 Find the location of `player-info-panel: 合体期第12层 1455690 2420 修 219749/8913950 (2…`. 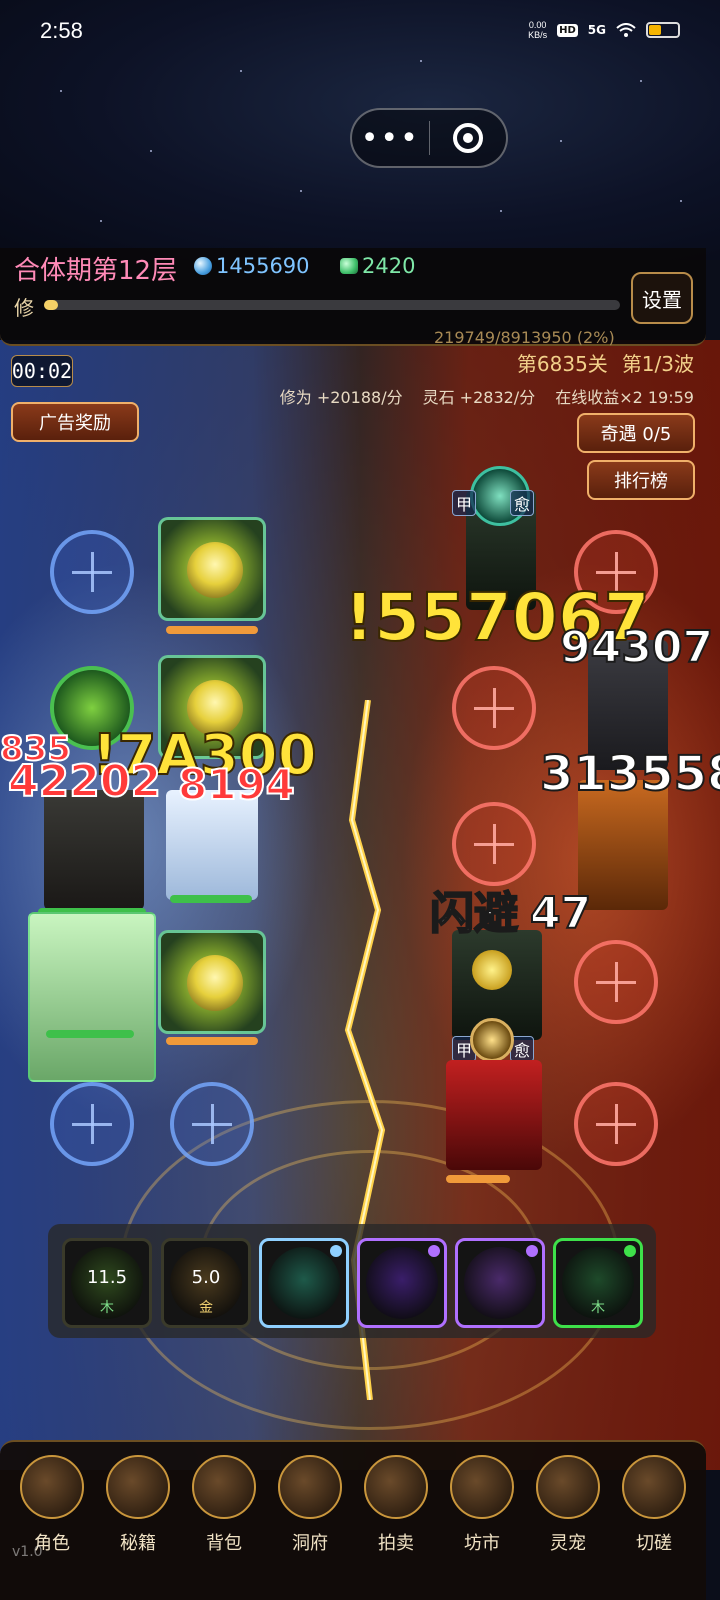

player-info-panel: 合体期第12层 1455690 2420 修 219749/8913950 (2… is located at coordinates (353, 297).